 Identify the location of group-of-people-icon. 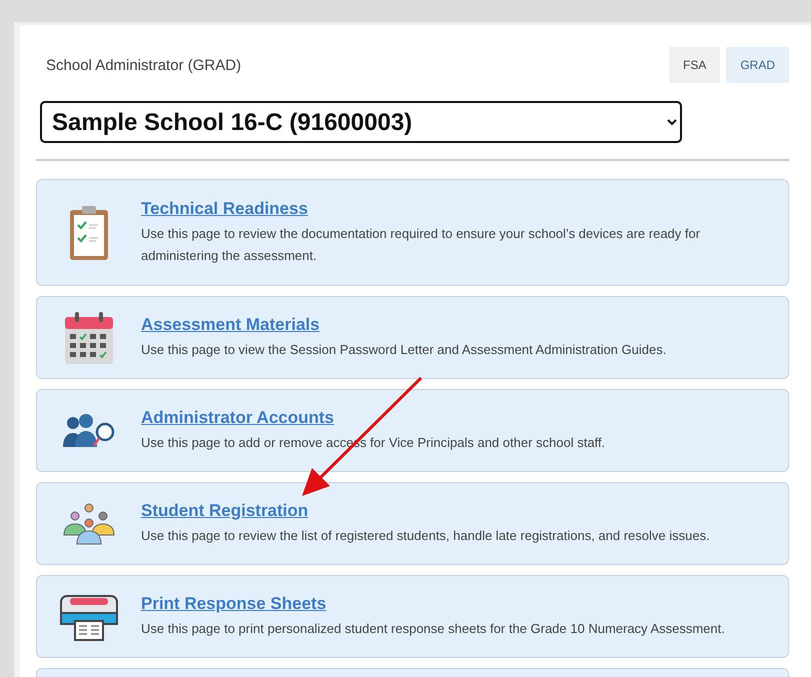
(89, 523).